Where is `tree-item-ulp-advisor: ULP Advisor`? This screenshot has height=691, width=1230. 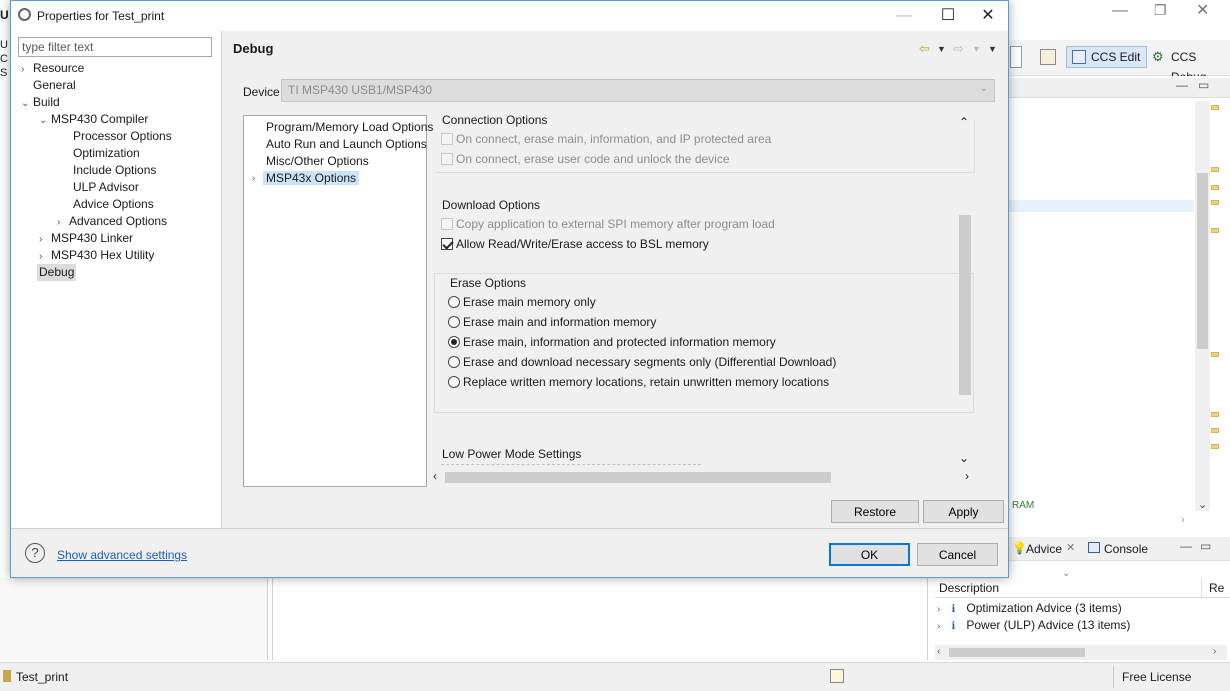 tree-item-ulp-advisor: ULP Advisor is located at coordinates (106, 187).